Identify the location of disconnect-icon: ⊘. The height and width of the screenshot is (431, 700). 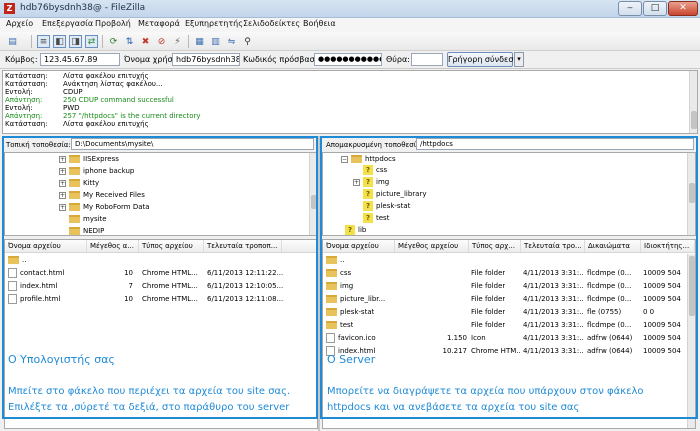
(161, 41).